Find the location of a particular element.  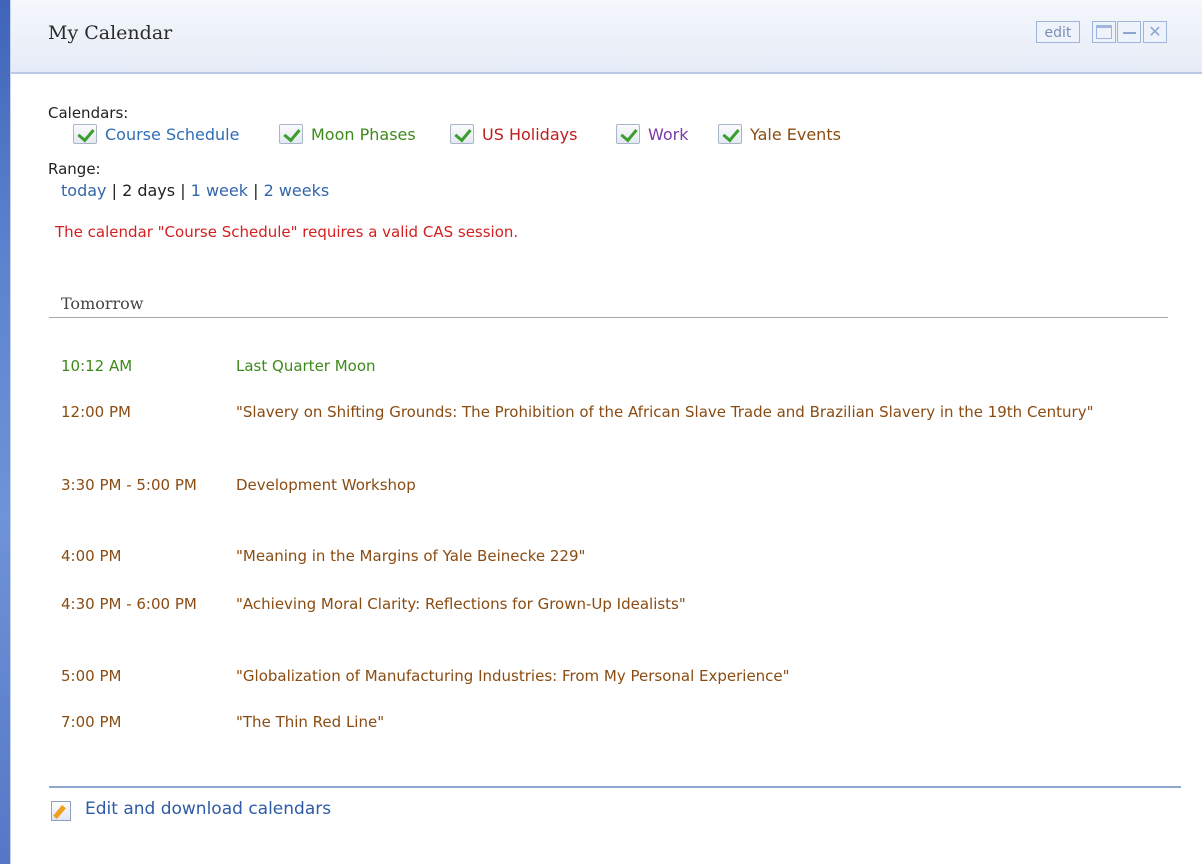

event-time: 5:00 PM is located at coordinates (91, 676).